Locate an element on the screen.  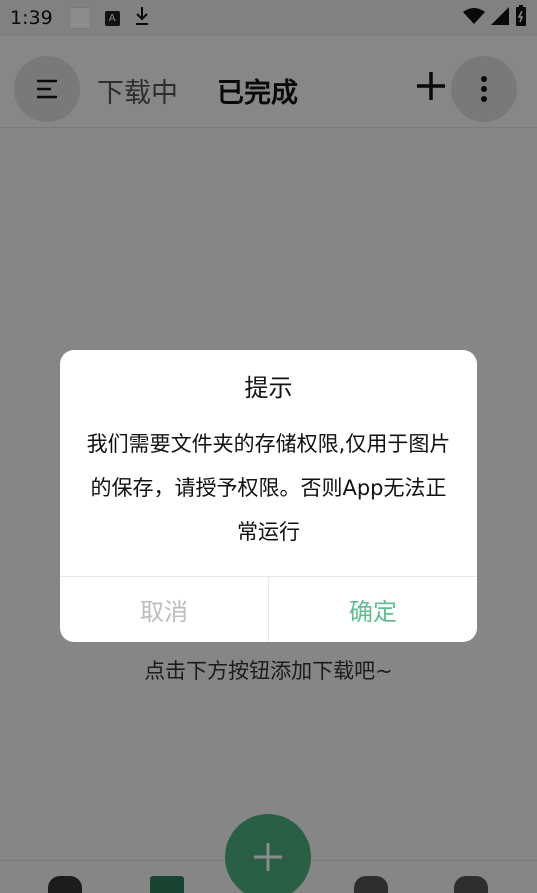
cancel-button: 取消 is located at coordinates (164, 609).